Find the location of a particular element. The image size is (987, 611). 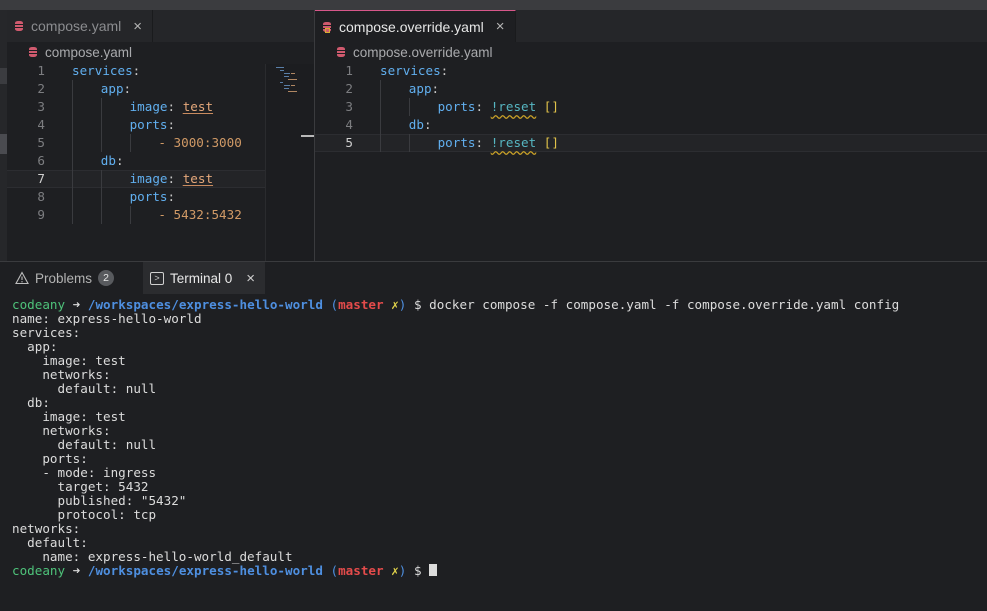

code-text: image: test is located at coordinates (171, 107).